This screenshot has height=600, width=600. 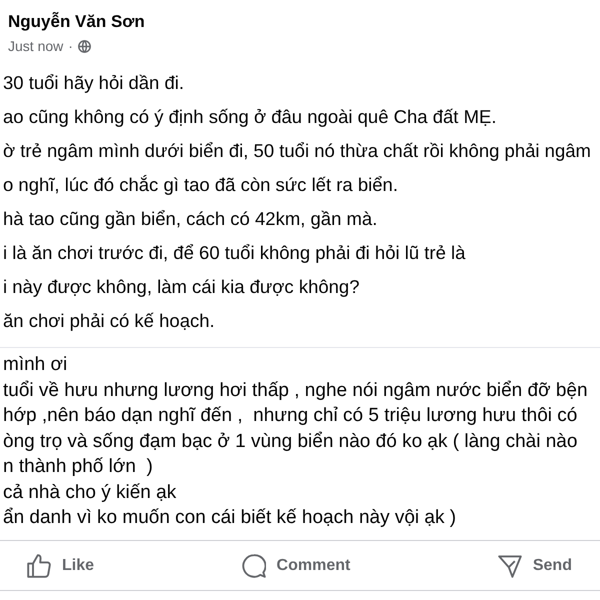 I want to click on timestamp: Just now, so click(x=36, y=46).